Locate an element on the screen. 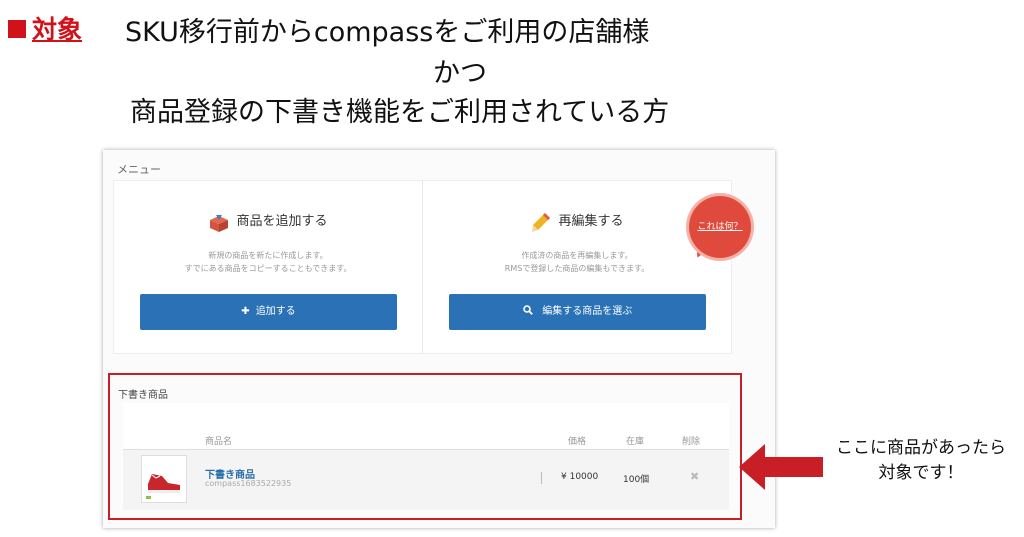 The image size is (1024, 537). column-header-delete: 削除 is located at coordinates (691, 442).